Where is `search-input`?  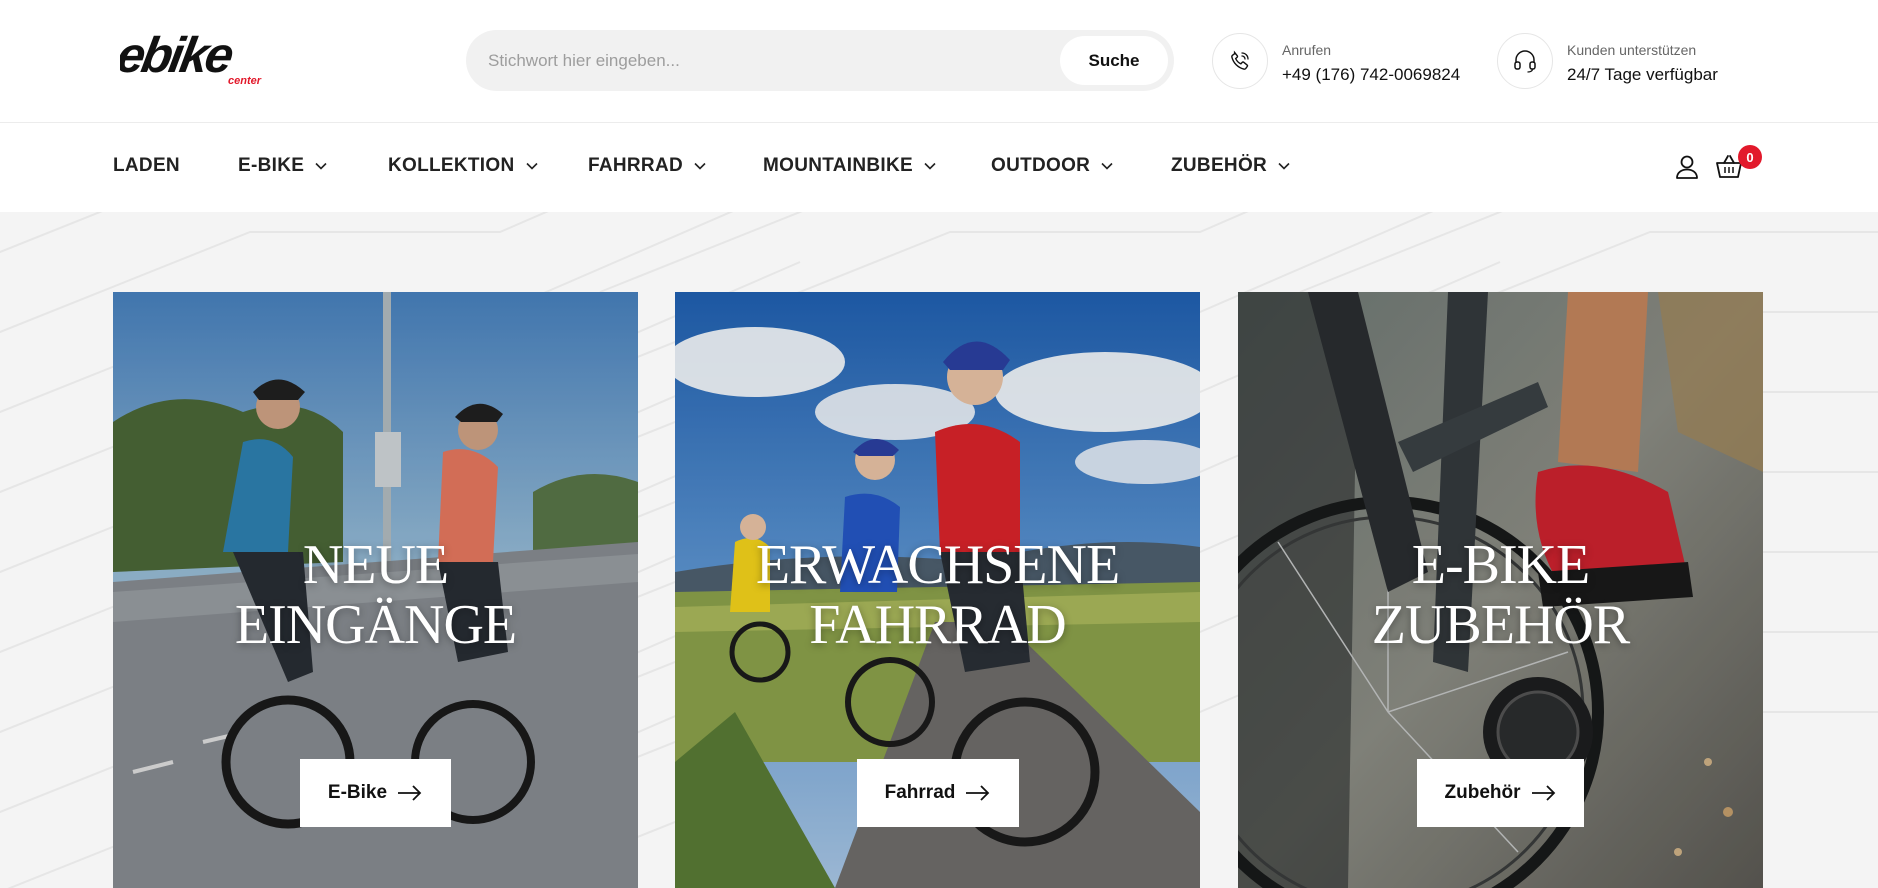 search-input is located at coordinates (748, 60).